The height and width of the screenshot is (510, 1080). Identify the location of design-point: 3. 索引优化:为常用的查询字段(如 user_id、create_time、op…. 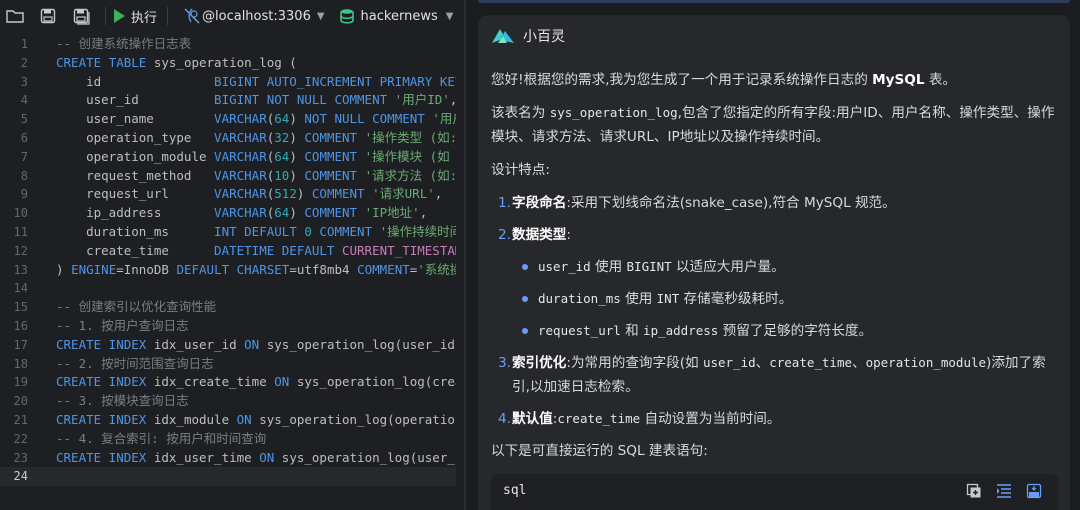
(775, 375).